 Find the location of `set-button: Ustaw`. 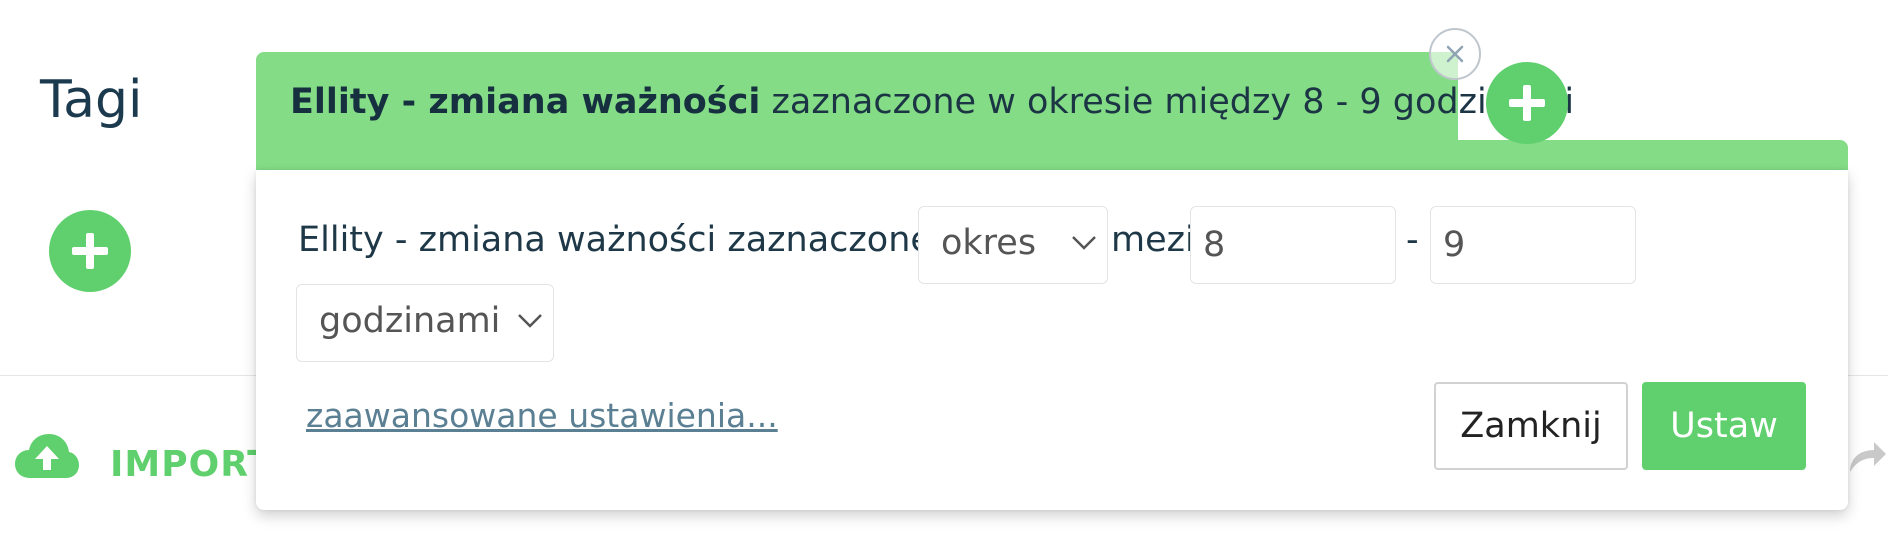

set-button: Ustaw is located at coordinates (1724, 426).